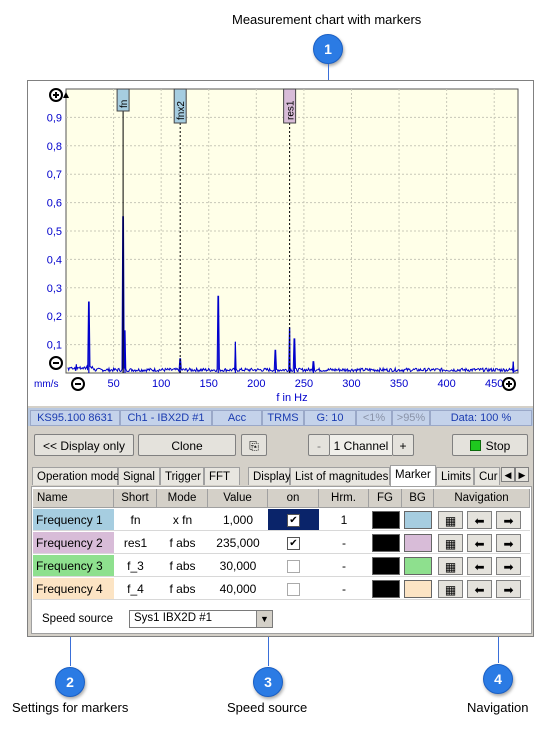  What do you see at coordinates (73, 498) in the screenshot?
I see `header-name: Name` at bounding box center [73, 498].